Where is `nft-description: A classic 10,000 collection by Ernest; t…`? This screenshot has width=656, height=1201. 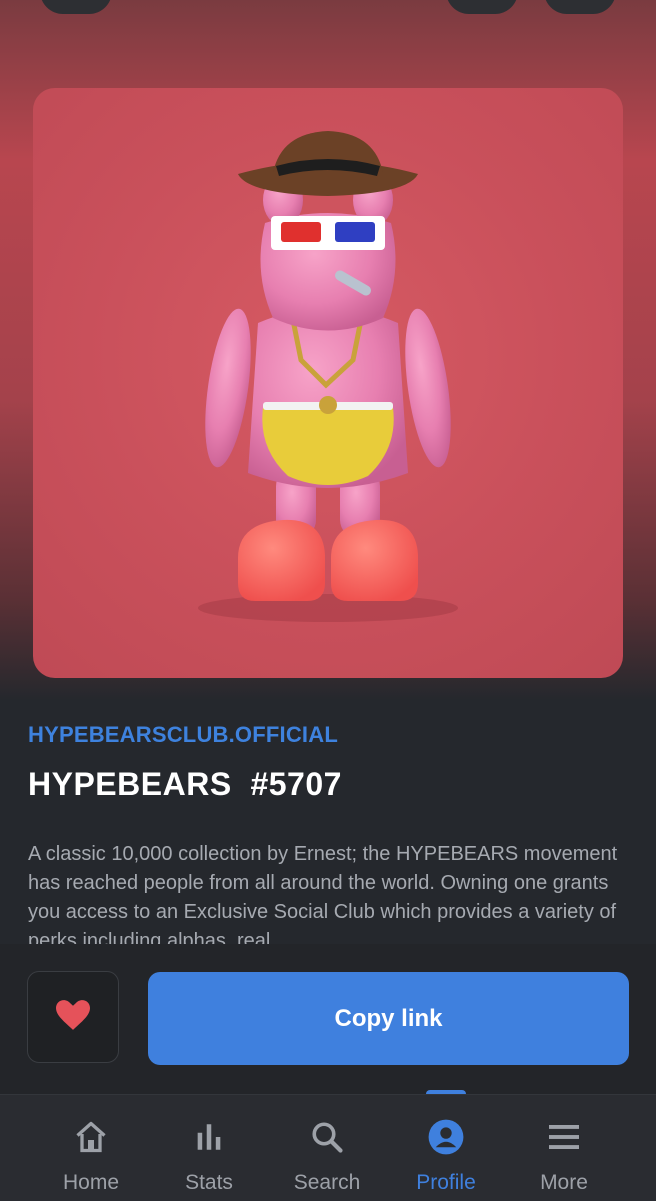 nft-description: A classic 10,000 collection by Ernest; t… is located at coordinates (323, 893).